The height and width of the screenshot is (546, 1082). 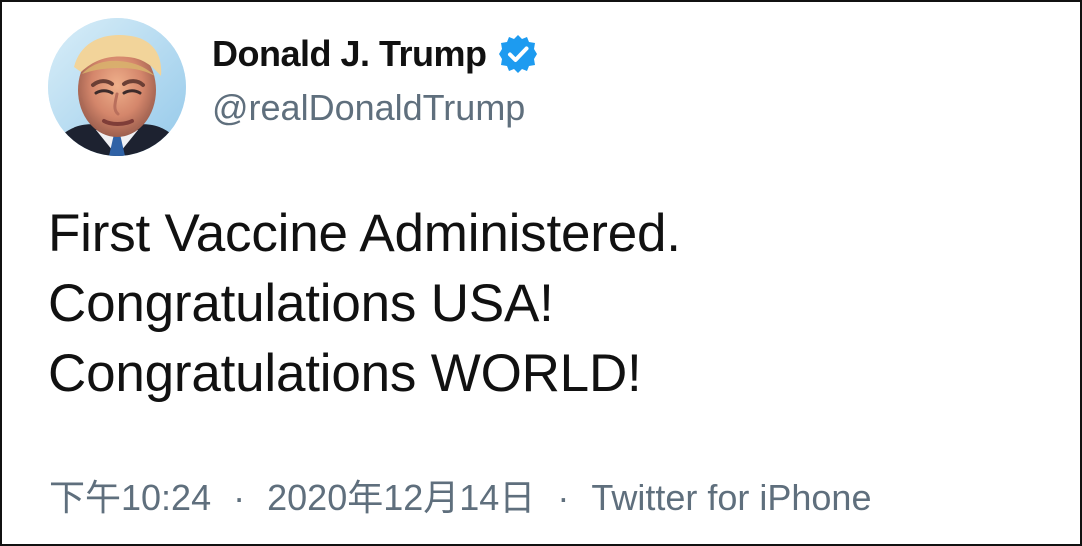 What do you see at coordinates (731, 497) in the screenshot?
I see `tweet-source: Twitter for iPhone` at bounding box center [731, 497].